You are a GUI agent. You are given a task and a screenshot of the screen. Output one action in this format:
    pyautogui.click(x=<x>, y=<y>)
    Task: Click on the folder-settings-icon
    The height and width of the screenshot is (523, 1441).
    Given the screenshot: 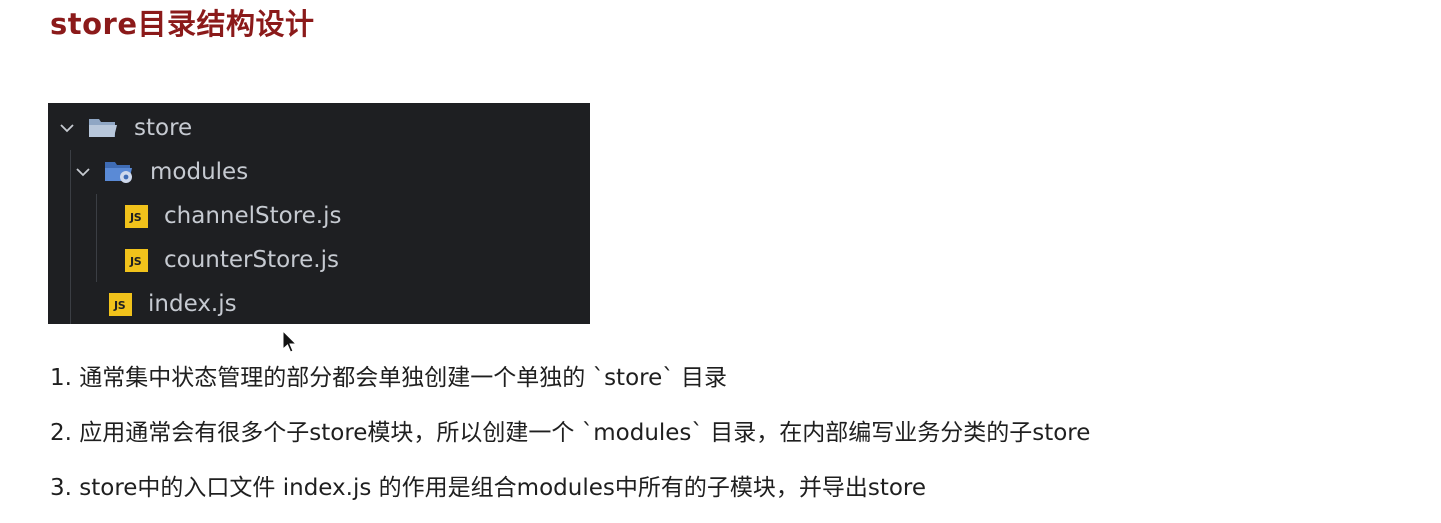 What is the action you would take?
    pyautogui.click(x=119, y=172)
    